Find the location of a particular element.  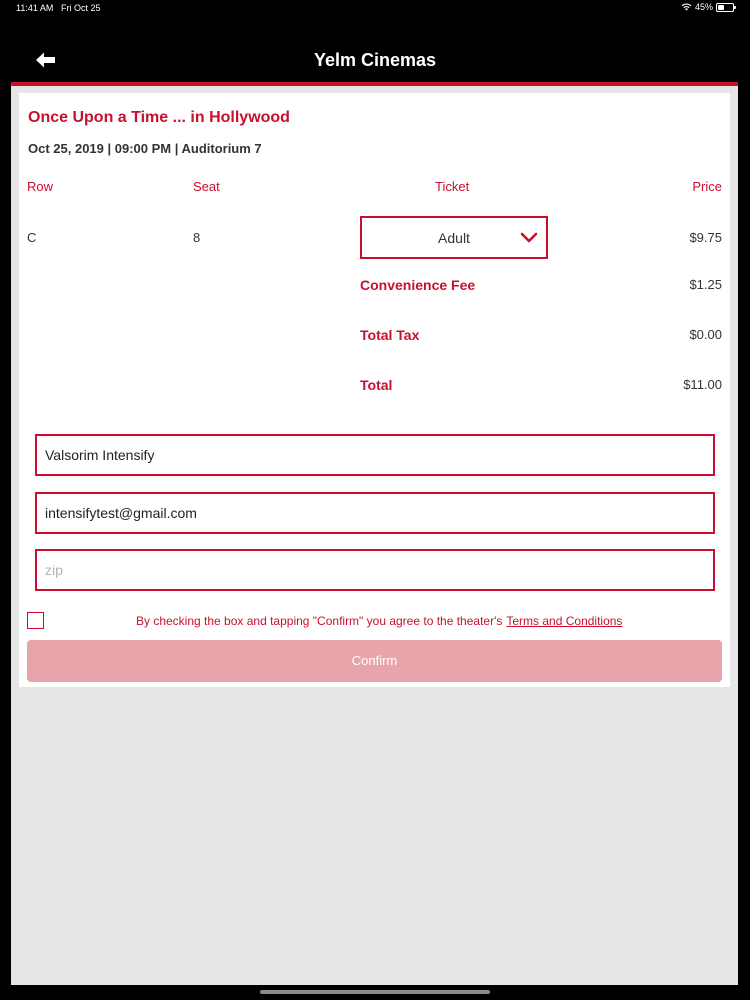

ticket-type-value: Adult is located at coordinates (454, 238).